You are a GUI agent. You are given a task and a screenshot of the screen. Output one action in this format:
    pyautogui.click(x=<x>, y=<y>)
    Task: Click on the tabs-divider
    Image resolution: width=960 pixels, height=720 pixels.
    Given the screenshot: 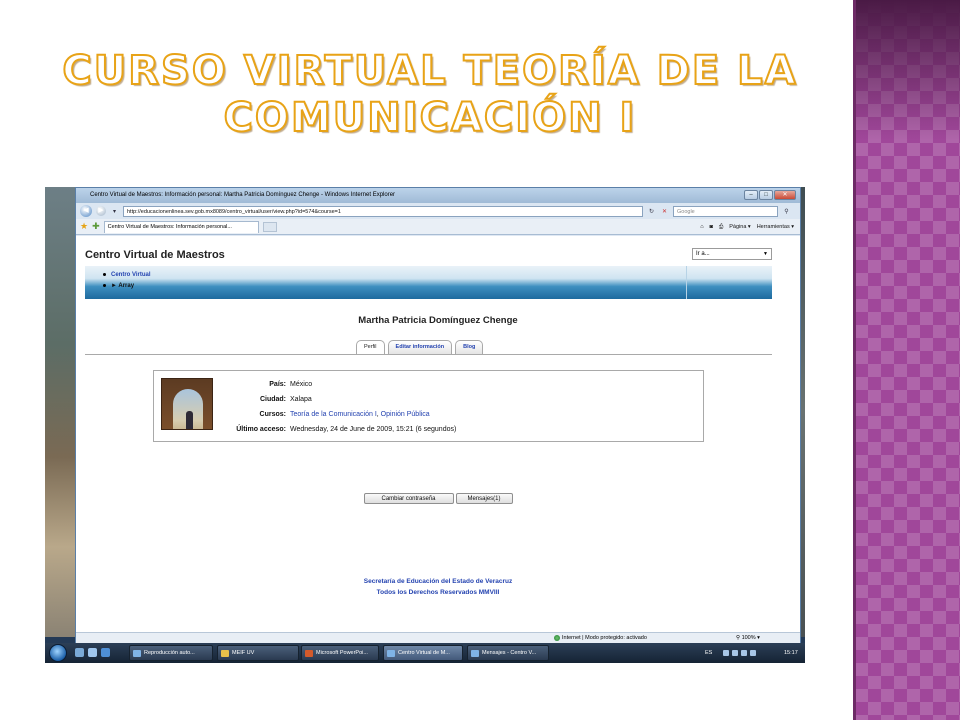 What is the action you would take?
    pyautogui.click(x=428, y=354)
    